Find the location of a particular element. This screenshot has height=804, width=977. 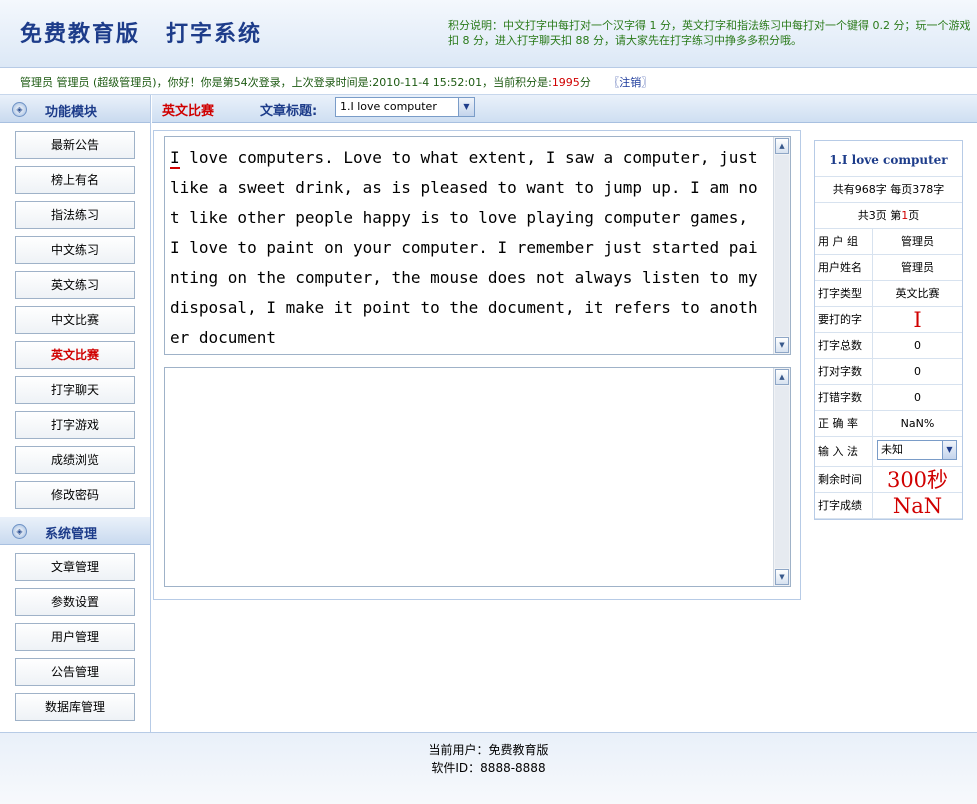

article-title-label: 文章标题: is located at coordinates (289, 111).